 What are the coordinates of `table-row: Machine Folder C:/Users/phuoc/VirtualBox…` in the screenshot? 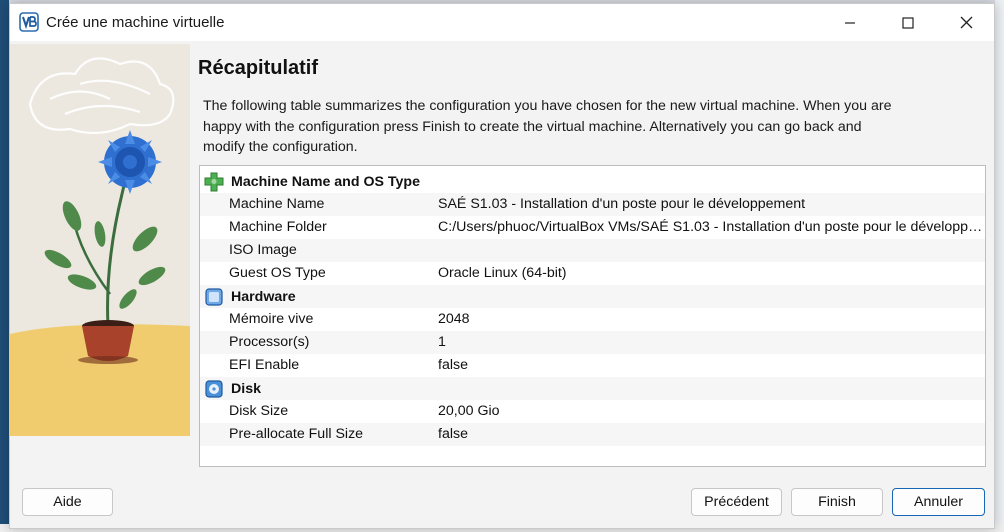 It's located at (592, 227).